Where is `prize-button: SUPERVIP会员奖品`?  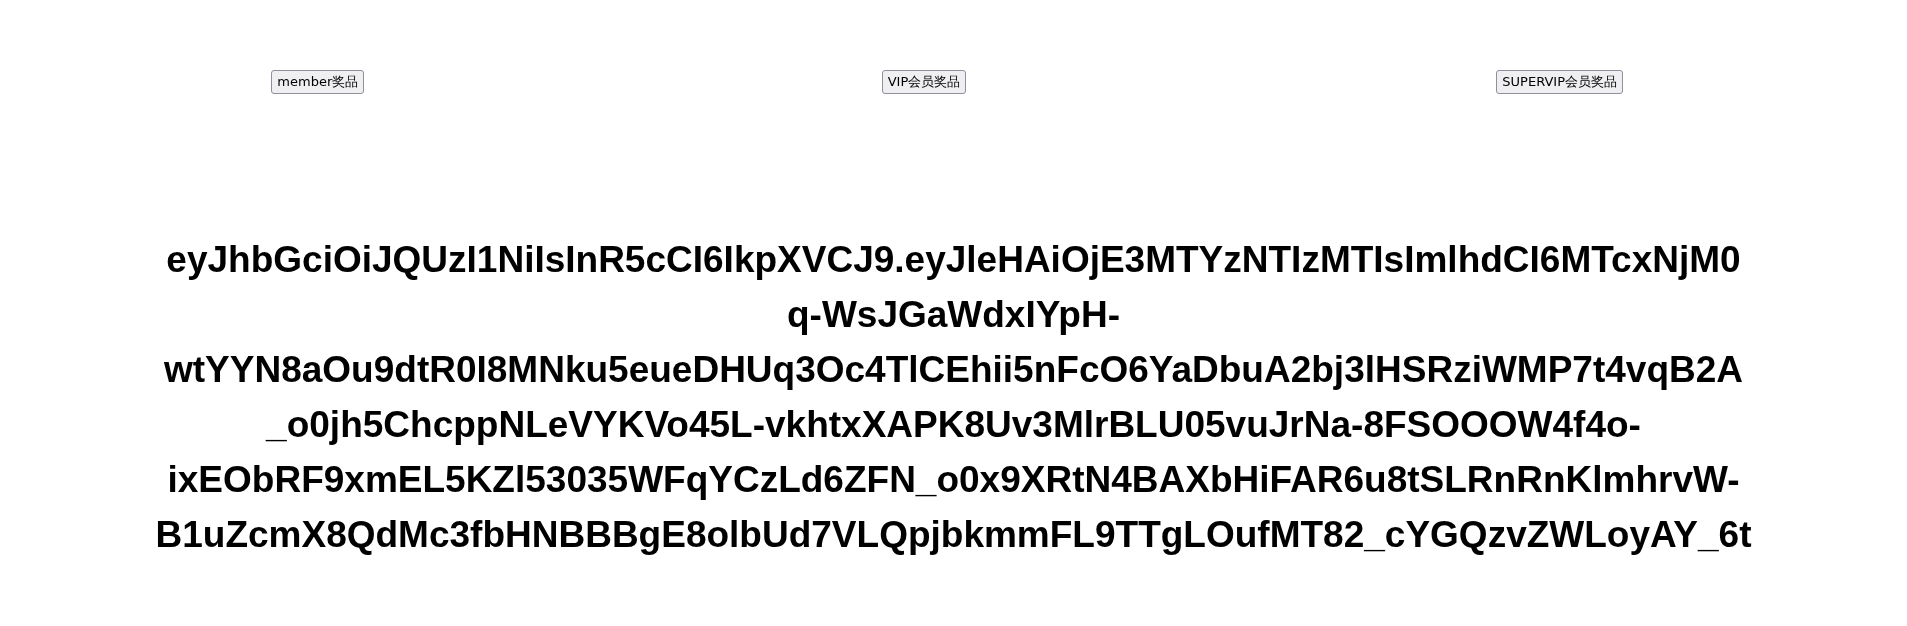
prize-button: SUPERVIP会员奖品 is located at coordinates (1560, 82).